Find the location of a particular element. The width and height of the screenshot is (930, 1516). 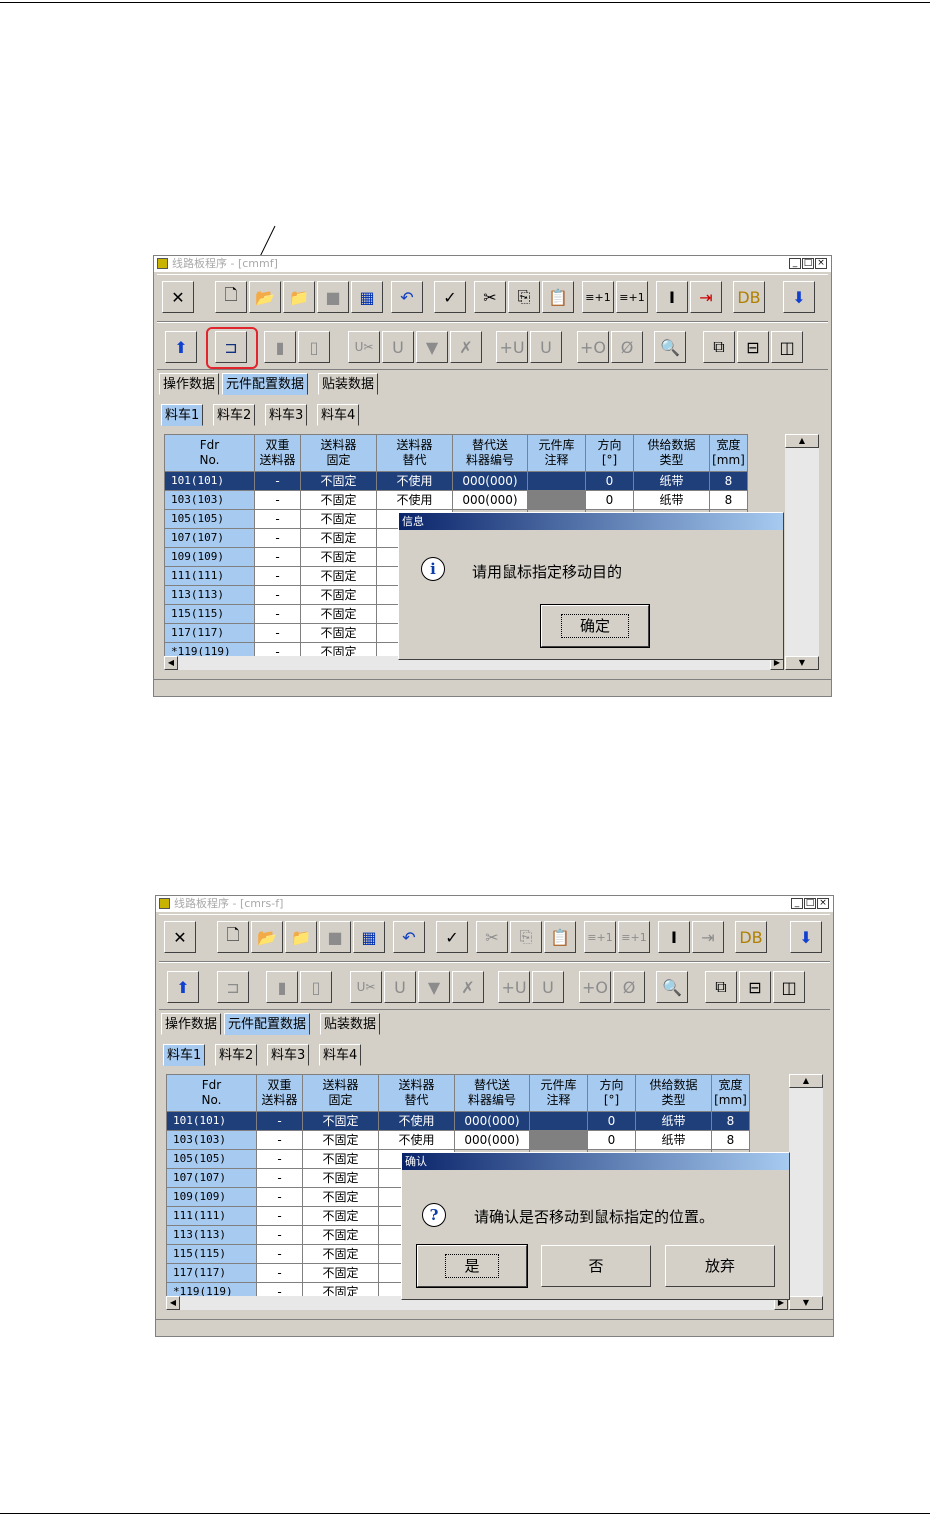

feeder-number-cell: 103(103) is located at coordinates (211, 1140).